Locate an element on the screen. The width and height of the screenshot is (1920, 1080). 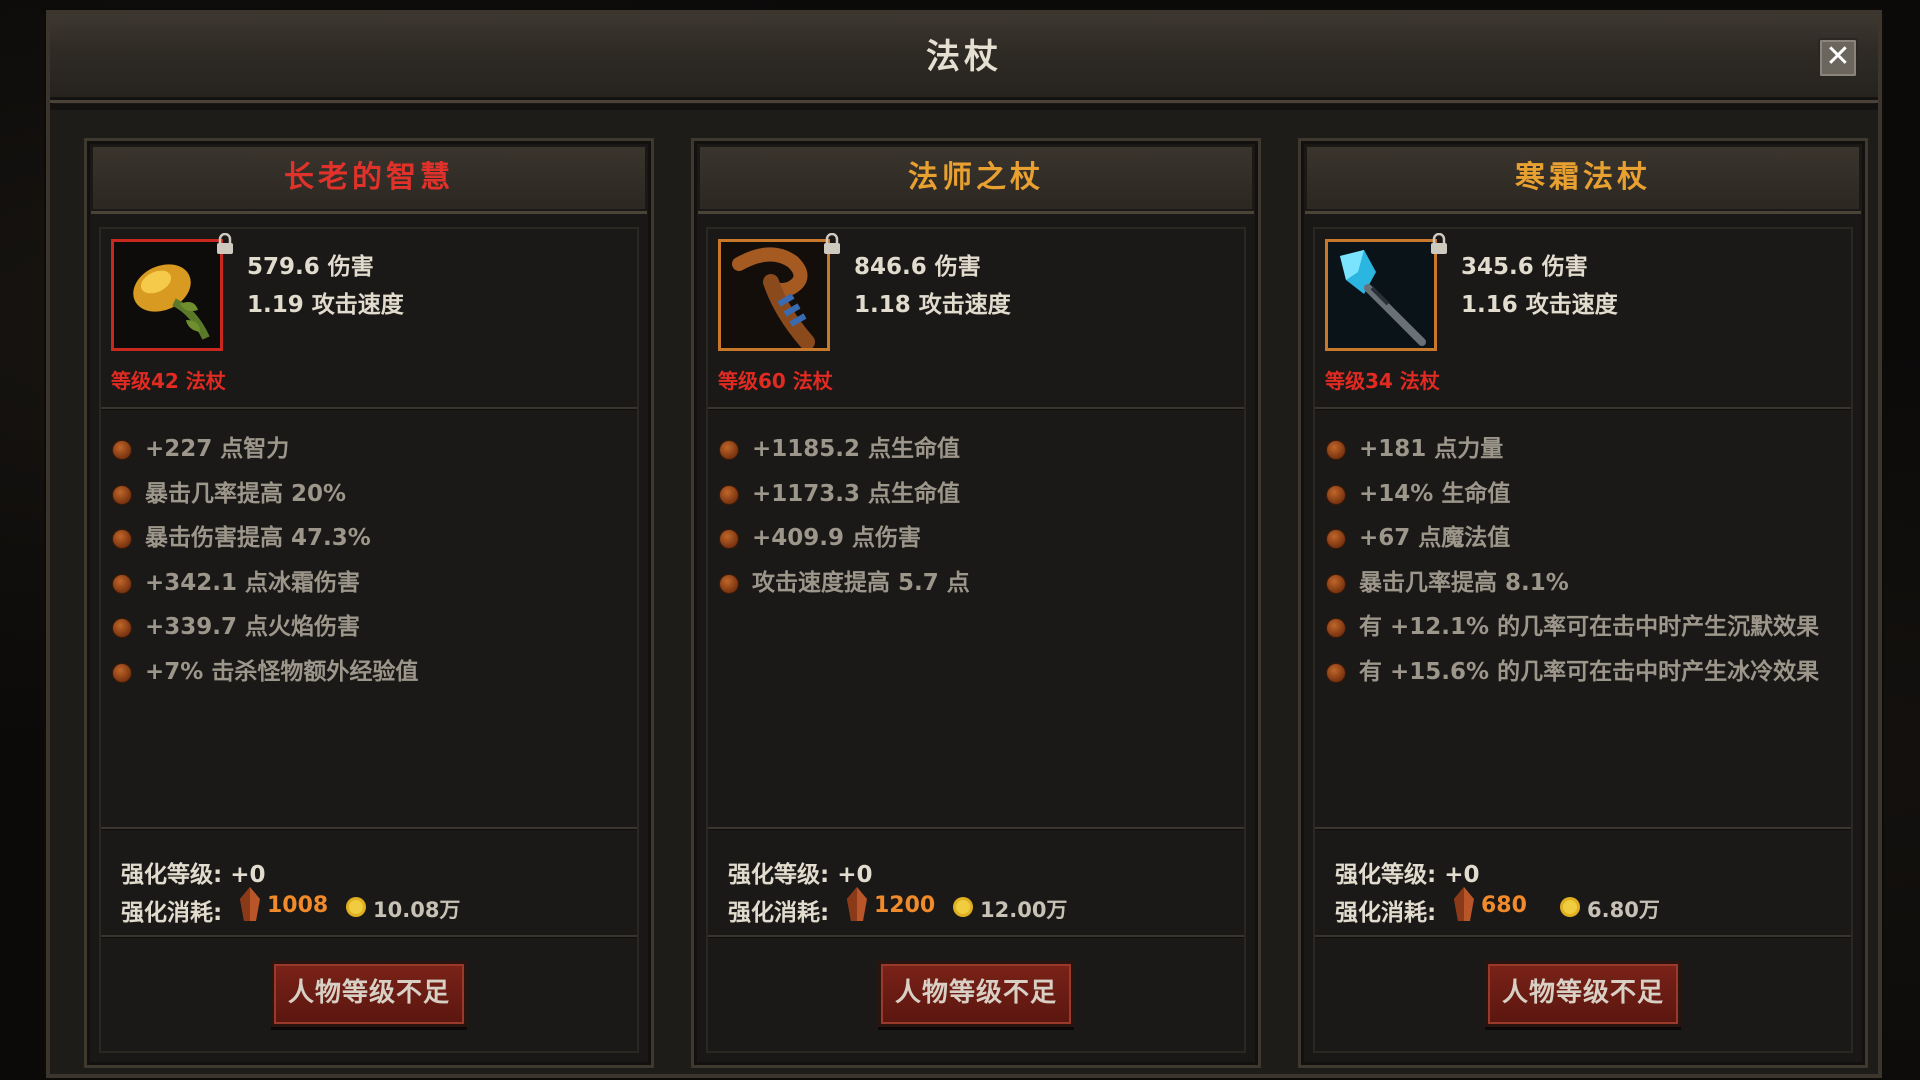
attribute-item: 暴击伤害提高 47.3% is located at coordinates (369, 538).